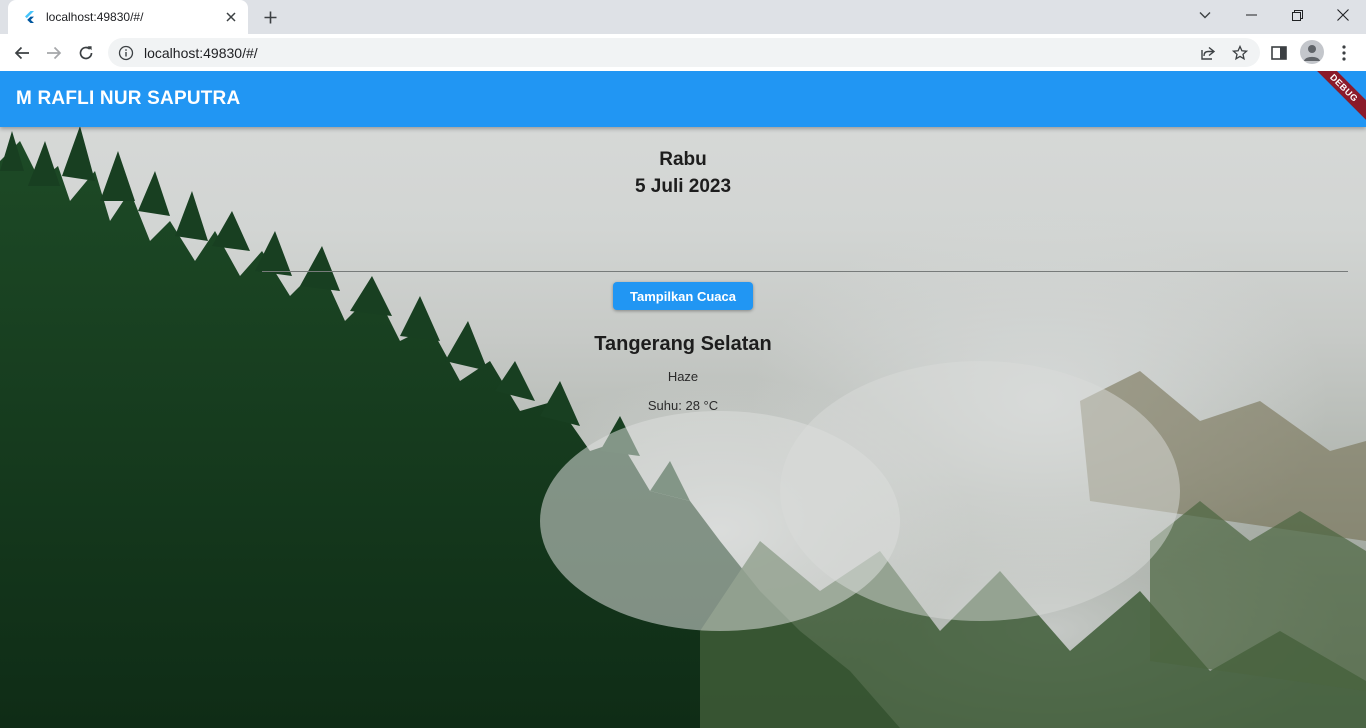 The image size is (1366, 728). I want to click on back-icon, so click(21, 53).